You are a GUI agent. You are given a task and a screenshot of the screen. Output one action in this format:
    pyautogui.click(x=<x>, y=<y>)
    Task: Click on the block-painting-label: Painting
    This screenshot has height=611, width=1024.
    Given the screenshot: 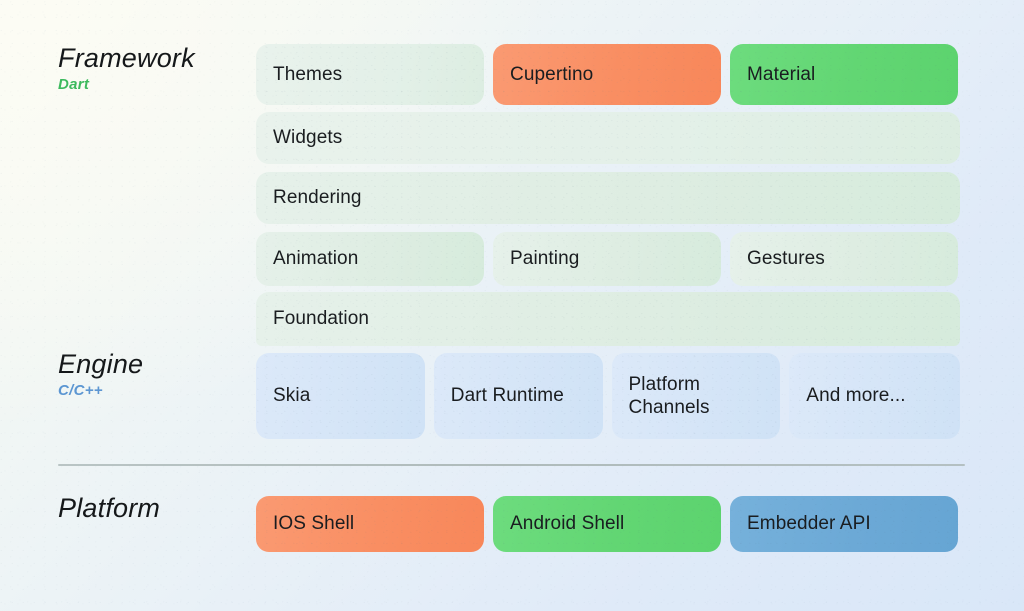 What is the action you would take?
    pyautogui.click(x=545, y=259)
    